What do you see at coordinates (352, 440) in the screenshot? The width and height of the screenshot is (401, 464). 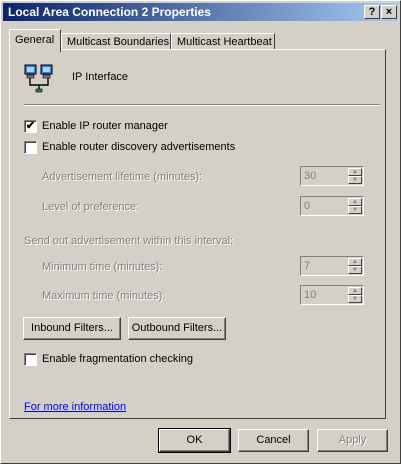 I see `apply-button: Apply` at bounding box center [352, 440].